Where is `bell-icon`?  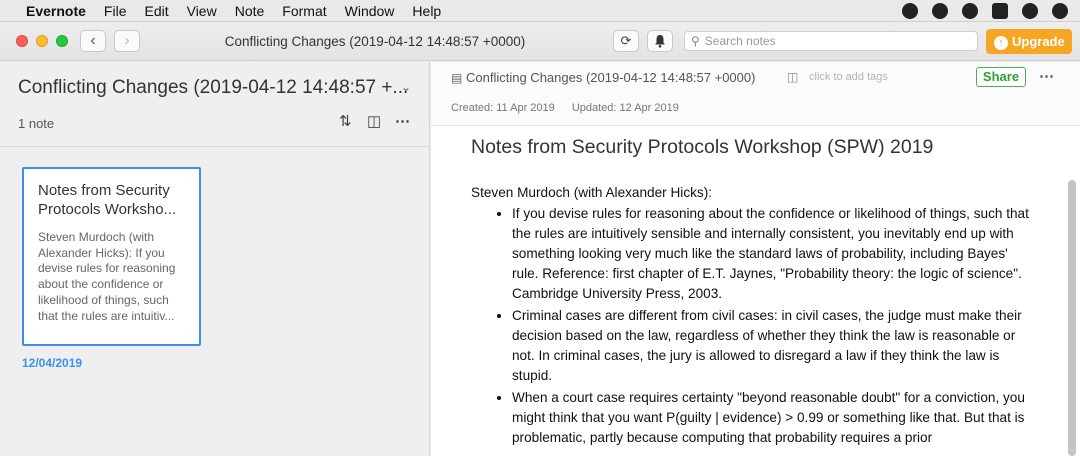
bell-icon is located at coordinates (660, 41).